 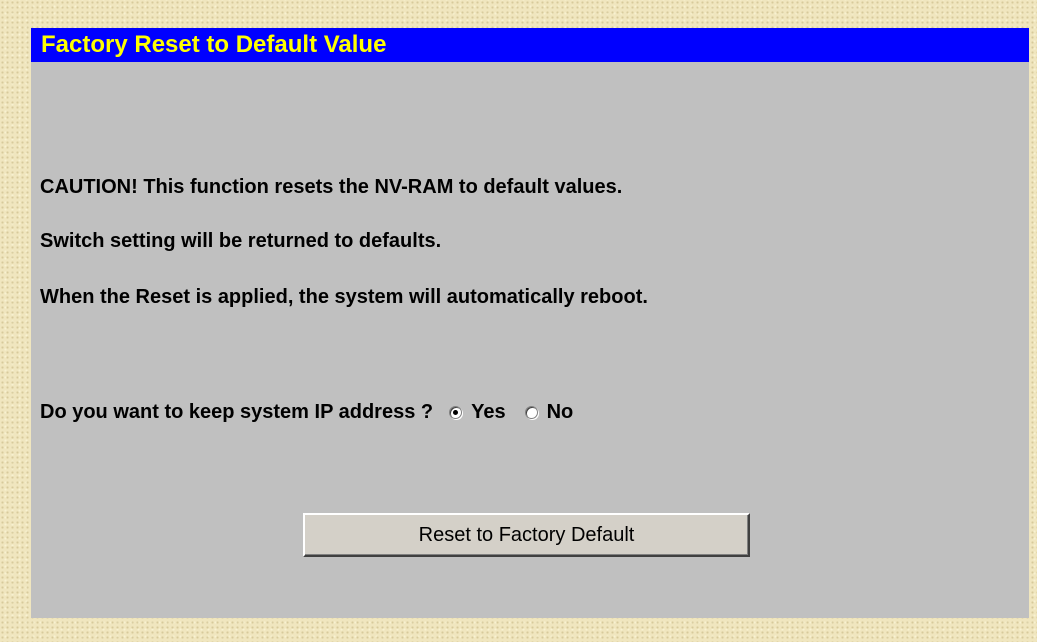 I want to click on panel-title: Factory Reset to Default Value, so click(x=530, y=45).